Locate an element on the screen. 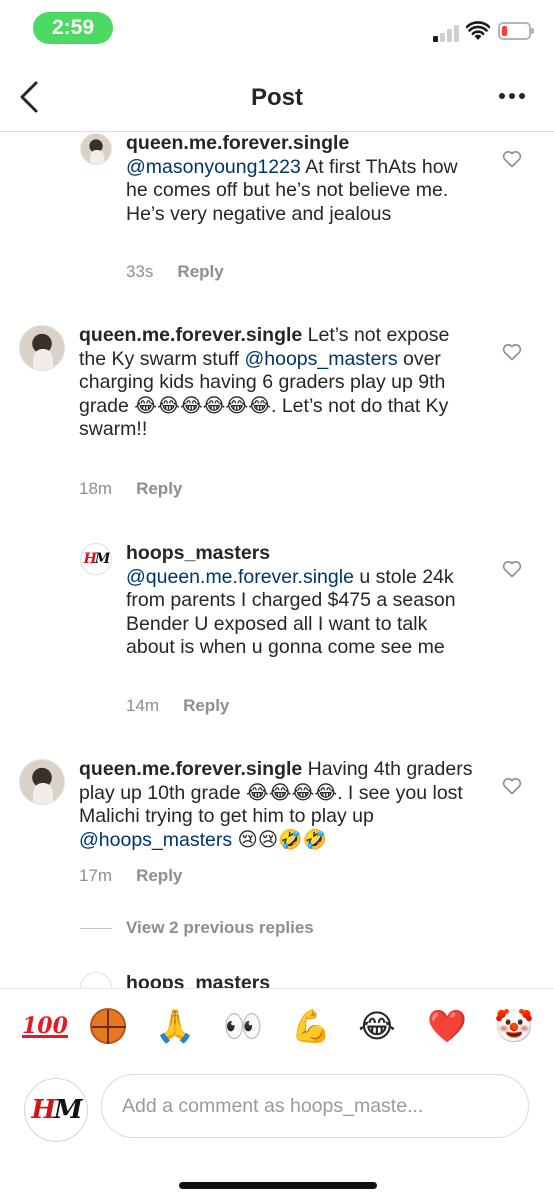  hundred-points-emoji: 100 is located at coordinates (45, 1026).